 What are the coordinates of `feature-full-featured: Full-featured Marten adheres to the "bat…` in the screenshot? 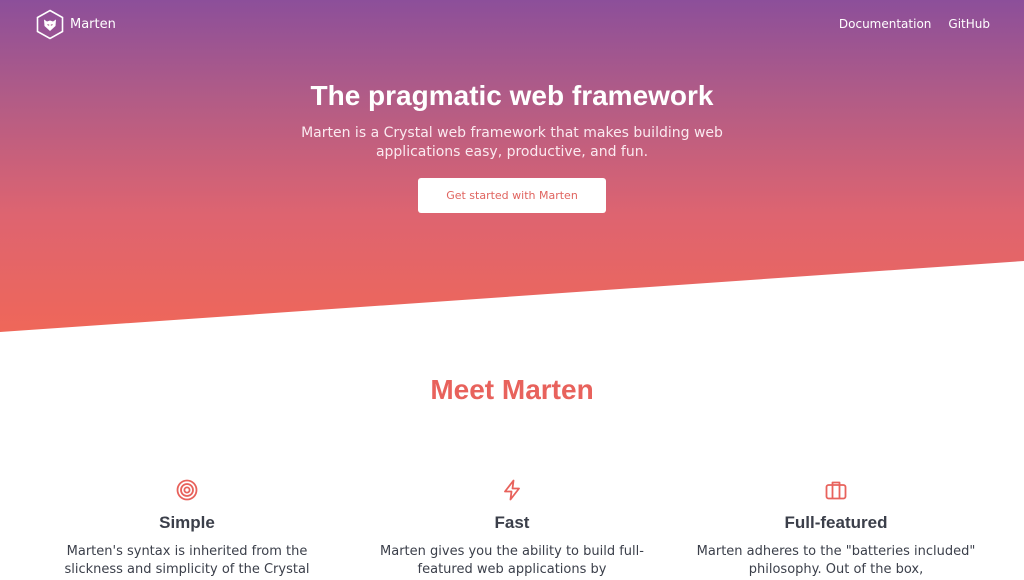 It's located at (836, 528).